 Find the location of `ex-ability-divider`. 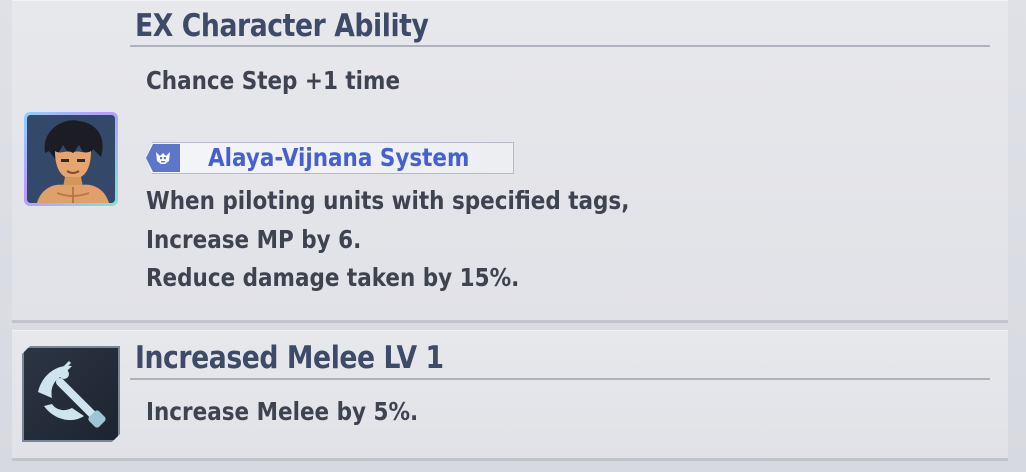

ex-ability-divider is located at coordinates (560, 46).